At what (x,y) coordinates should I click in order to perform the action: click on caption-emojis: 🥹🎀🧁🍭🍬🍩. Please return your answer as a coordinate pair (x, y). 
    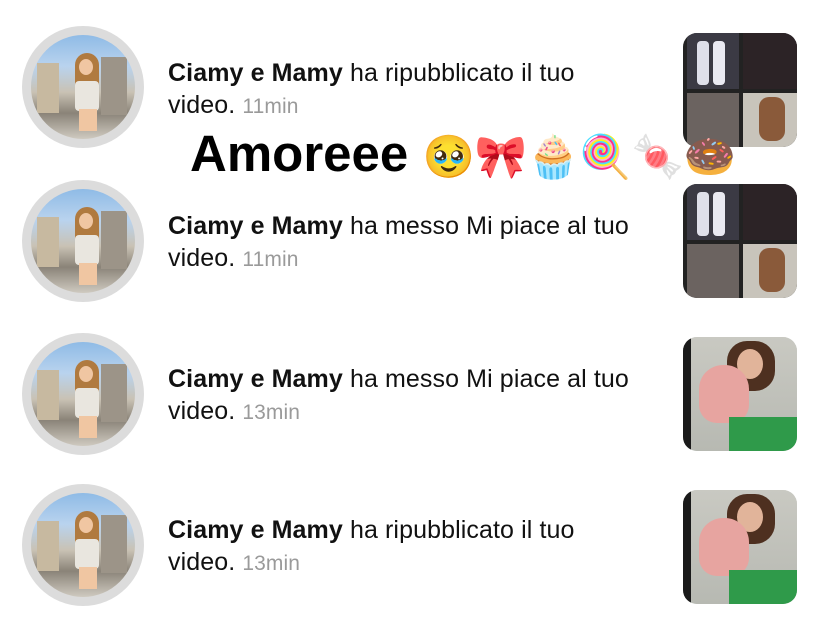
    Looking at the image, I should click on (579, 156).